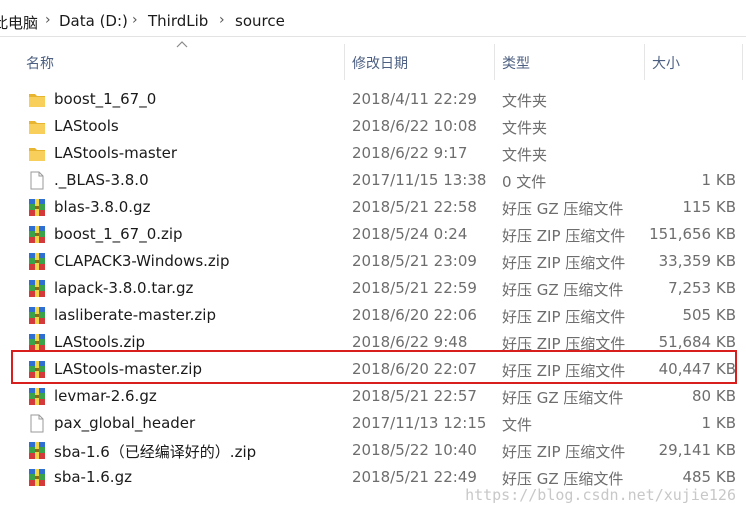 The image size is (746, 517). What do you see at coordinates (414, 126) in the screenshot?
I see `file-date: 2018/6/22 10:08` at bounding box center [414, 126].